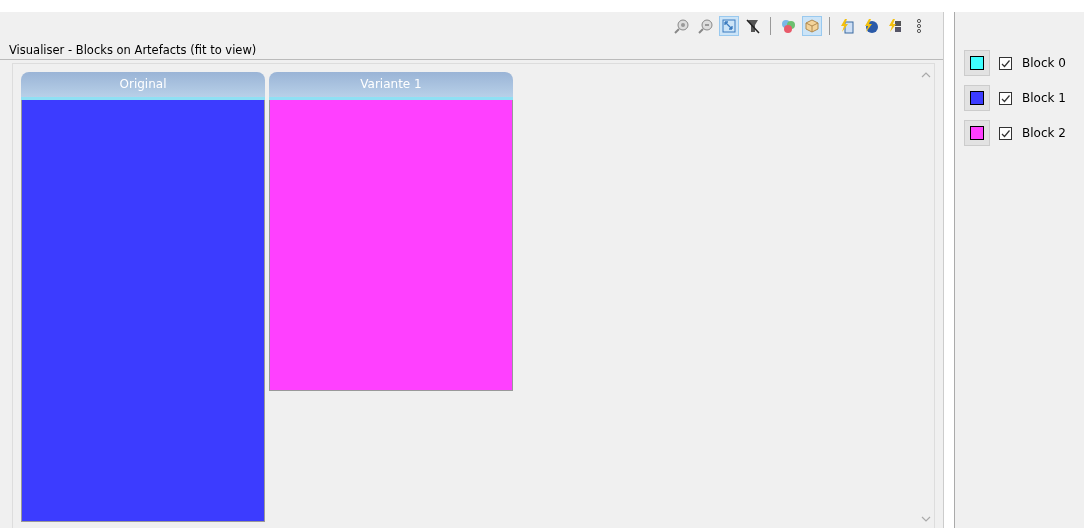 The image size is (1084, 528). I want to click on block-label: Block 1, so click(1044, 98).